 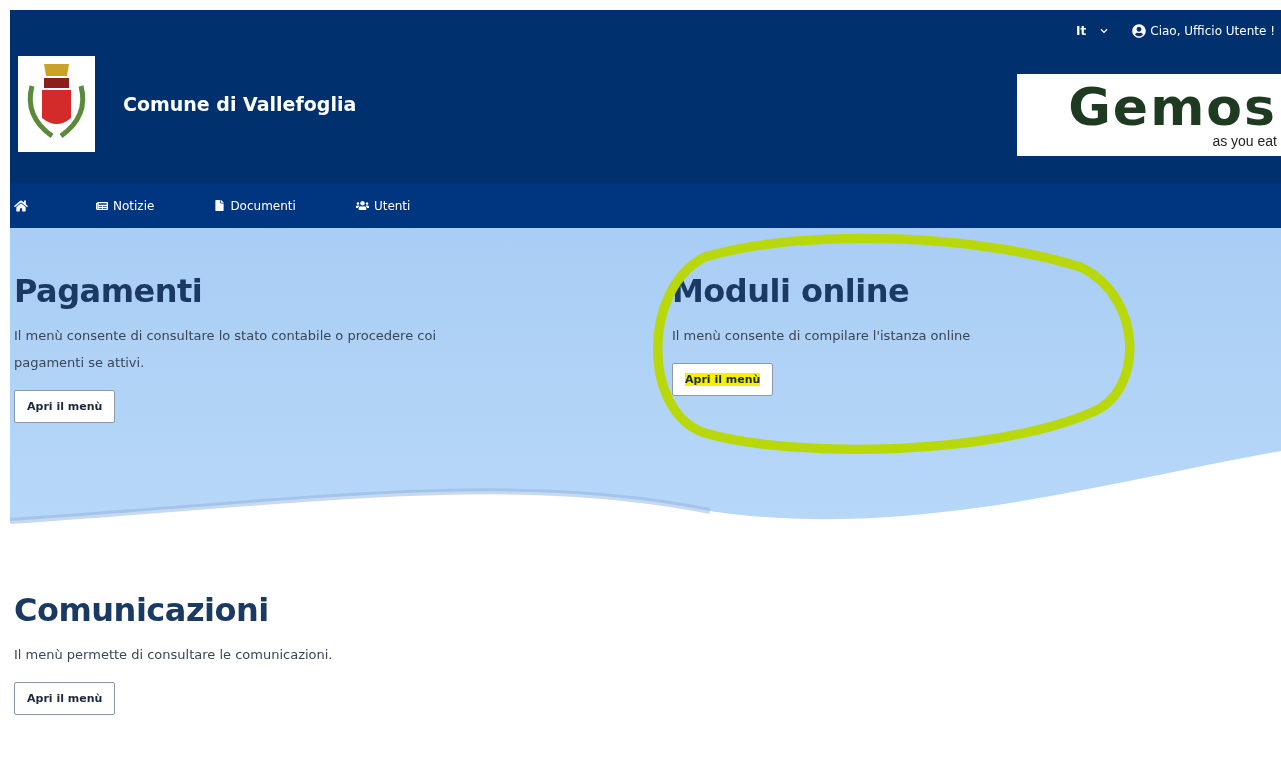 What do you see at coordinates (383, 205) in the screenshot?
I see `nav-link: Utenti` at bounding box center [383, 205].